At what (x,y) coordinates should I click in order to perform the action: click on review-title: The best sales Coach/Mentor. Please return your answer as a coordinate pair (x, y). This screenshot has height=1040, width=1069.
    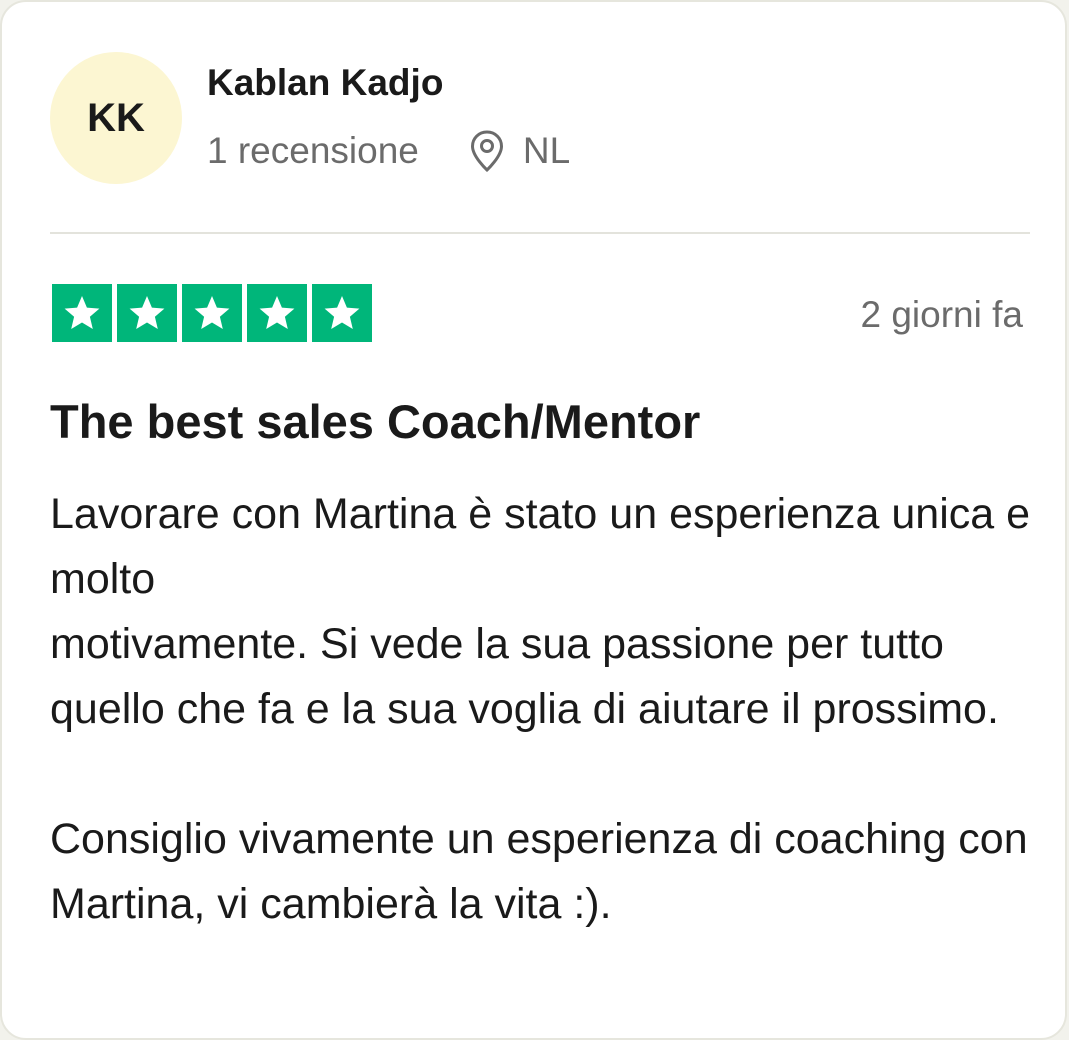
    Looking at the image, I should click on (375, 421).